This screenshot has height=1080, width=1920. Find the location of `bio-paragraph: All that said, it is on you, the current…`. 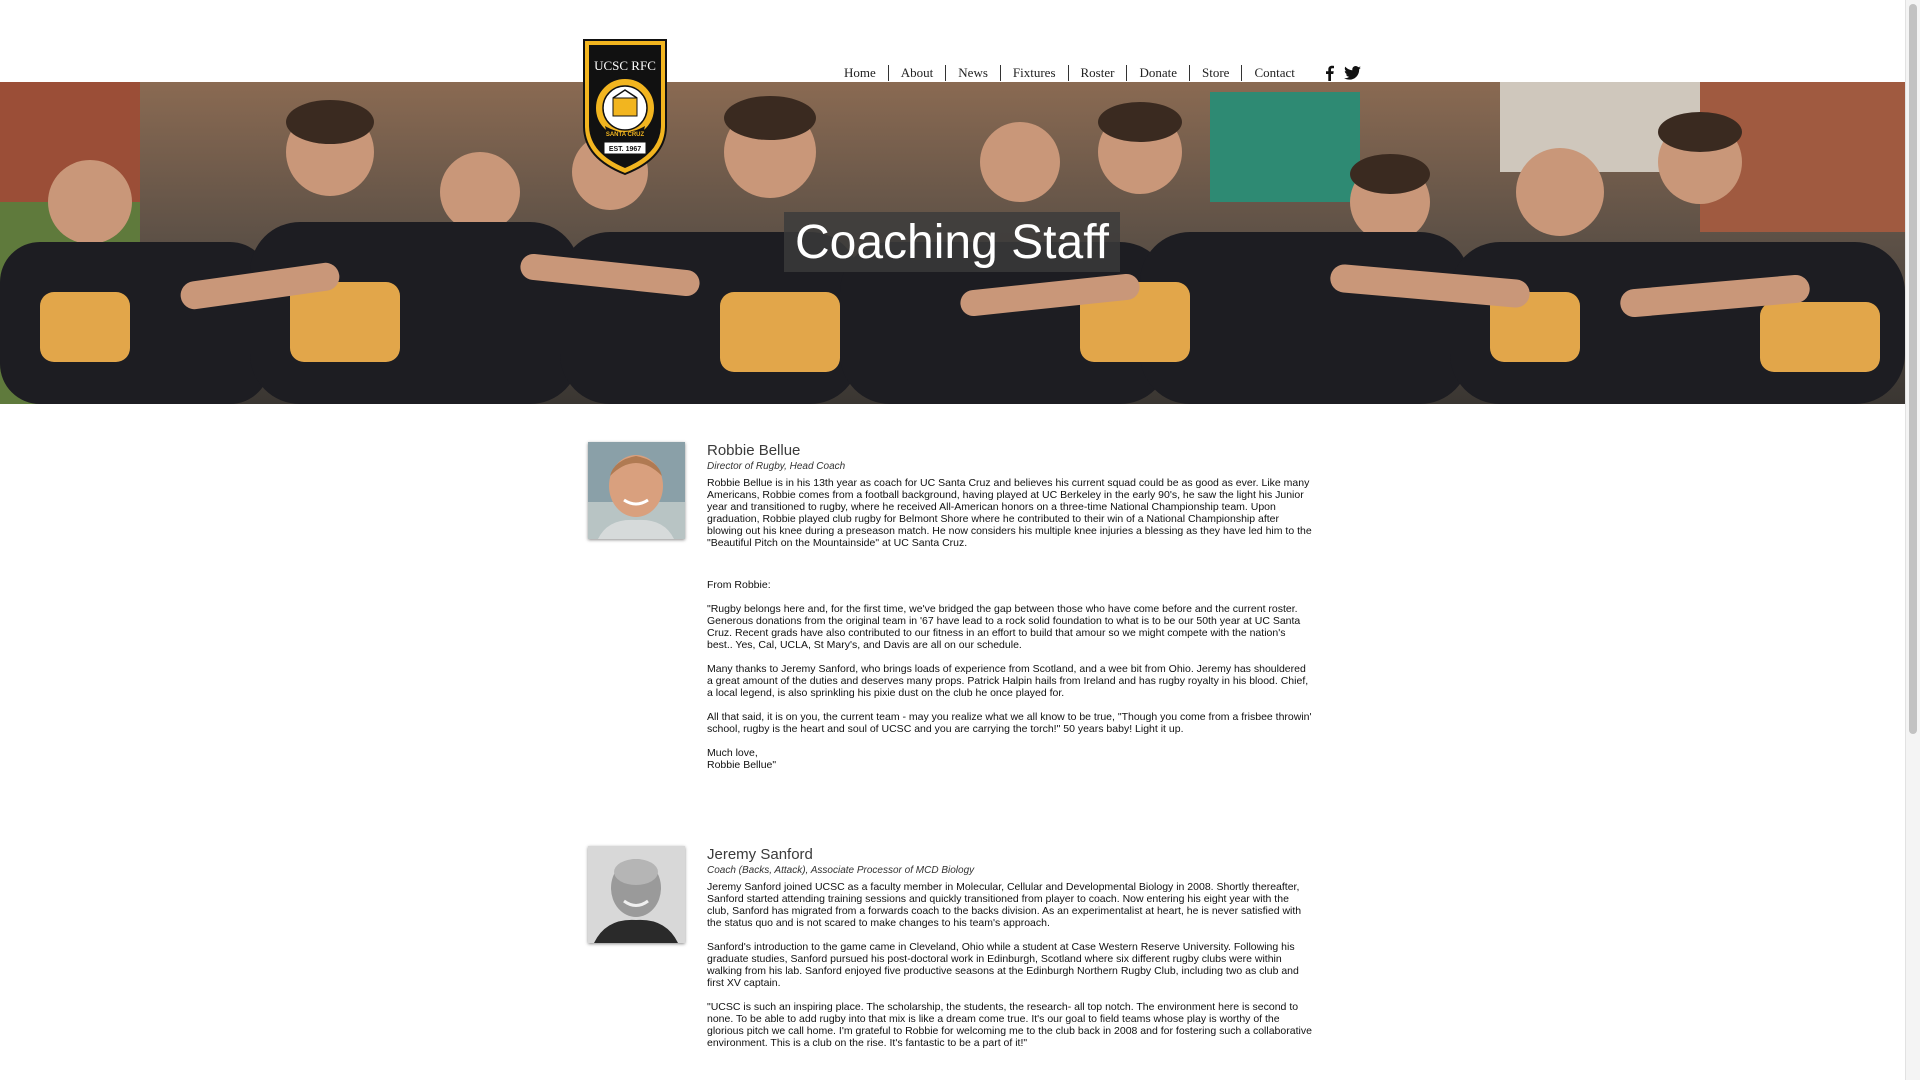

bio-paragraph: All that said, it is on you, the current… is located at coordinates (1009, 723).